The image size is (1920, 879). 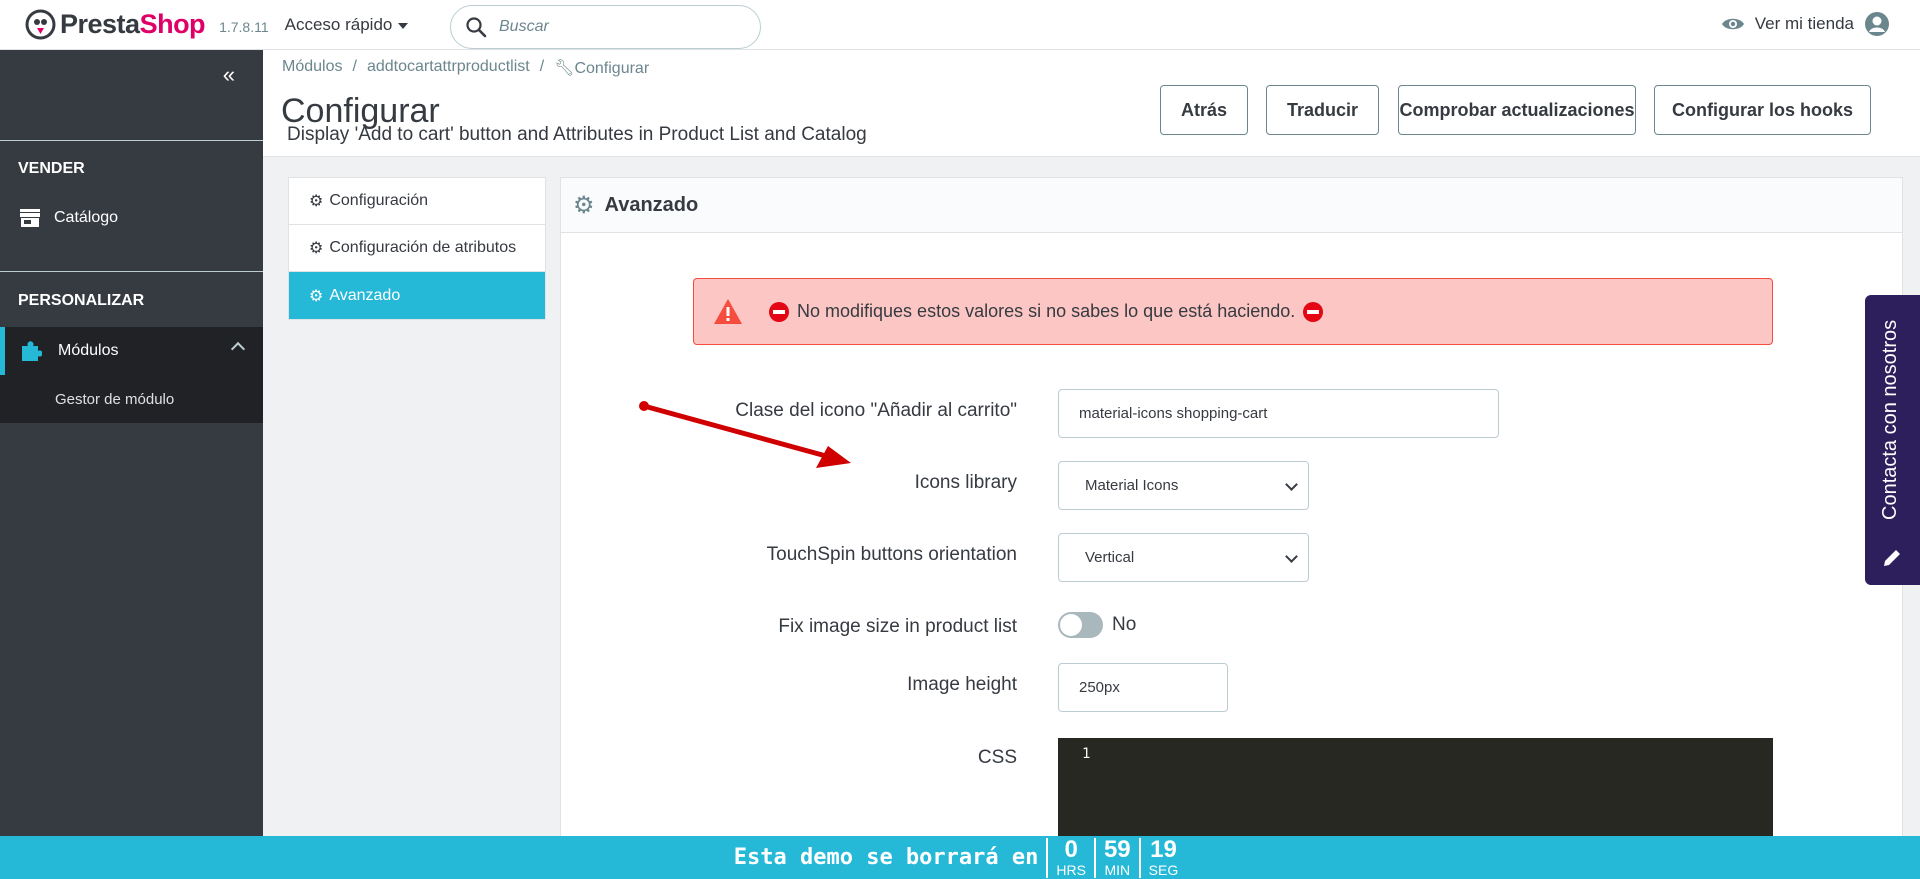 What do you see at coordinates (86, 217) in the screenshot?
I see `sidebar-item-label: Catálogo` at bounding box center [86, 217].